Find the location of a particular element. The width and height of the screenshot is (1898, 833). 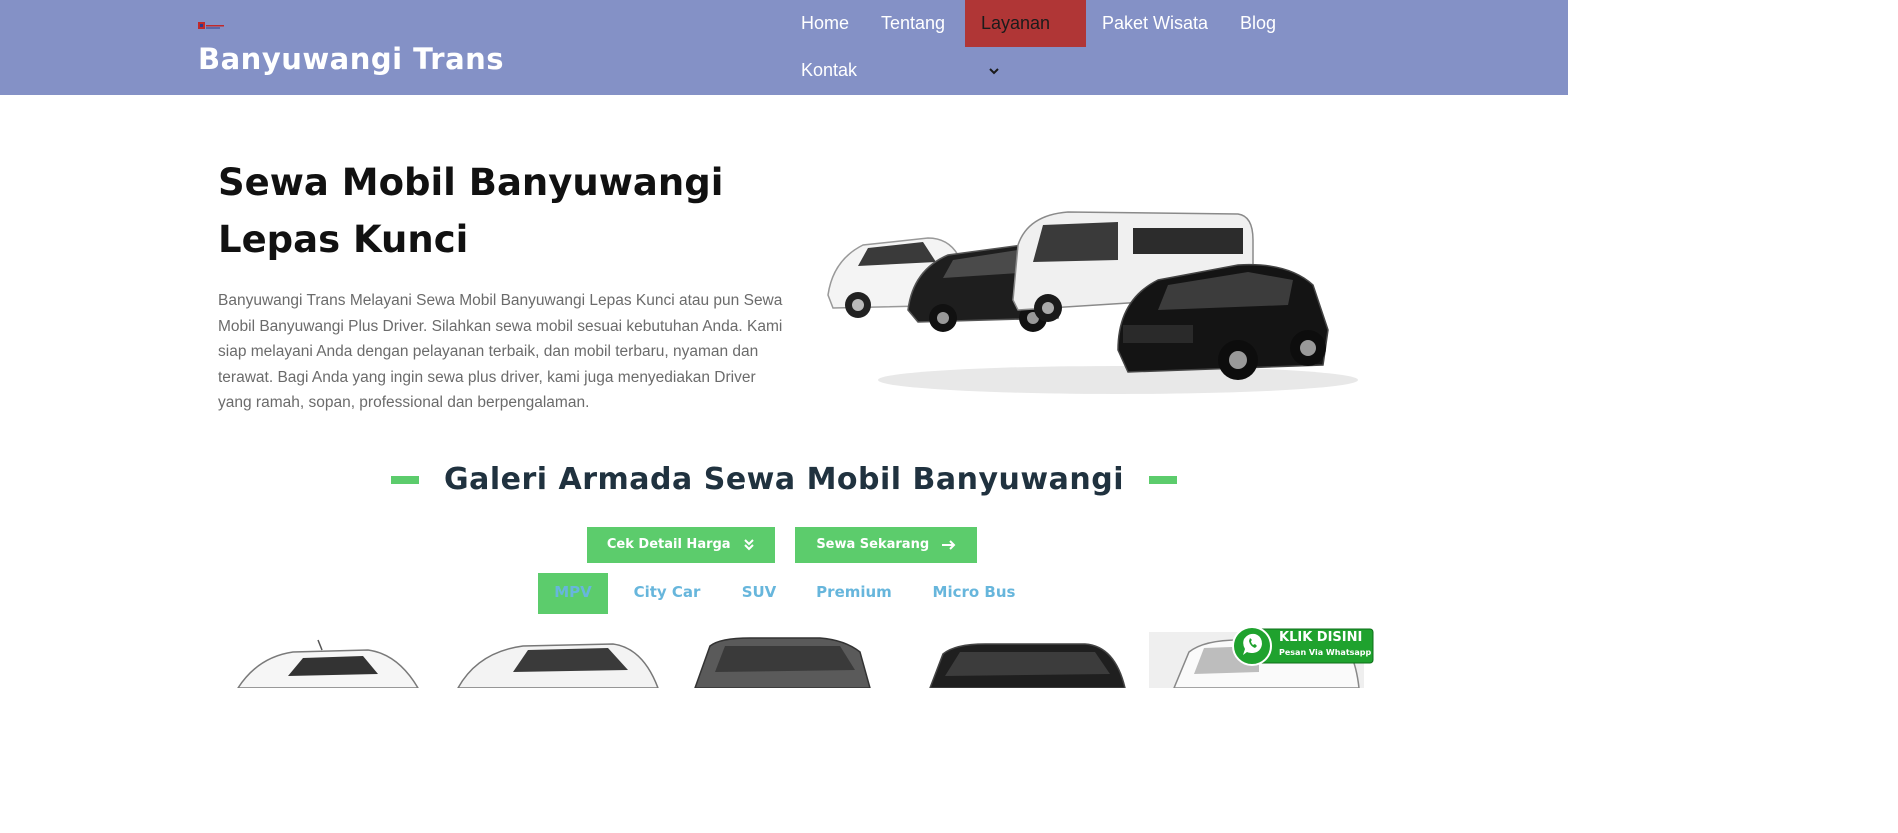

nav-blog: Blog is located at coordinates (1258, 23).